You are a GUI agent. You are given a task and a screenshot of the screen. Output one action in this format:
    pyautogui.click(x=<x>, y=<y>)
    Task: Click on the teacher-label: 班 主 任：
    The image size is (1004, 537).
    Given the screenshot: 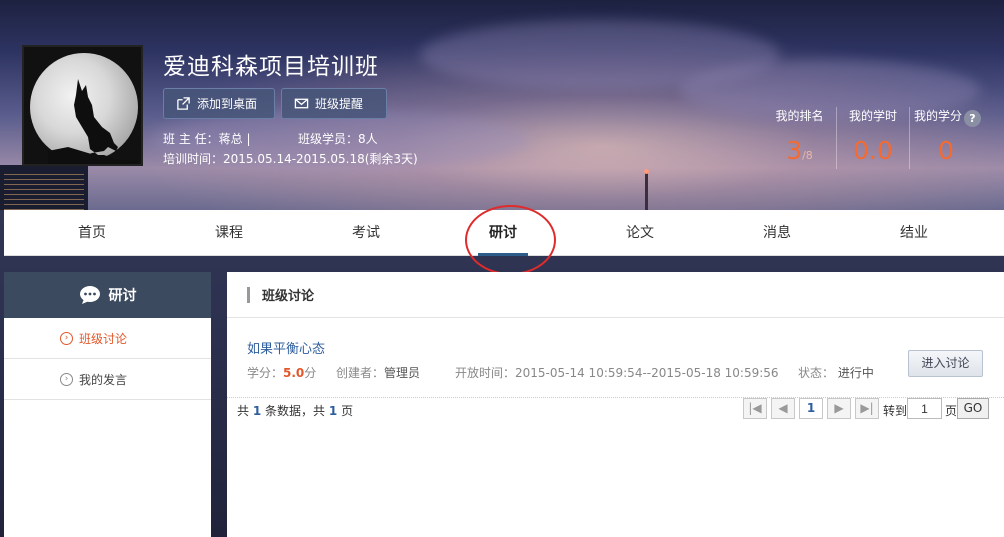 What is the action you would take?
    pyautogui.click(x=191, y=139)
    